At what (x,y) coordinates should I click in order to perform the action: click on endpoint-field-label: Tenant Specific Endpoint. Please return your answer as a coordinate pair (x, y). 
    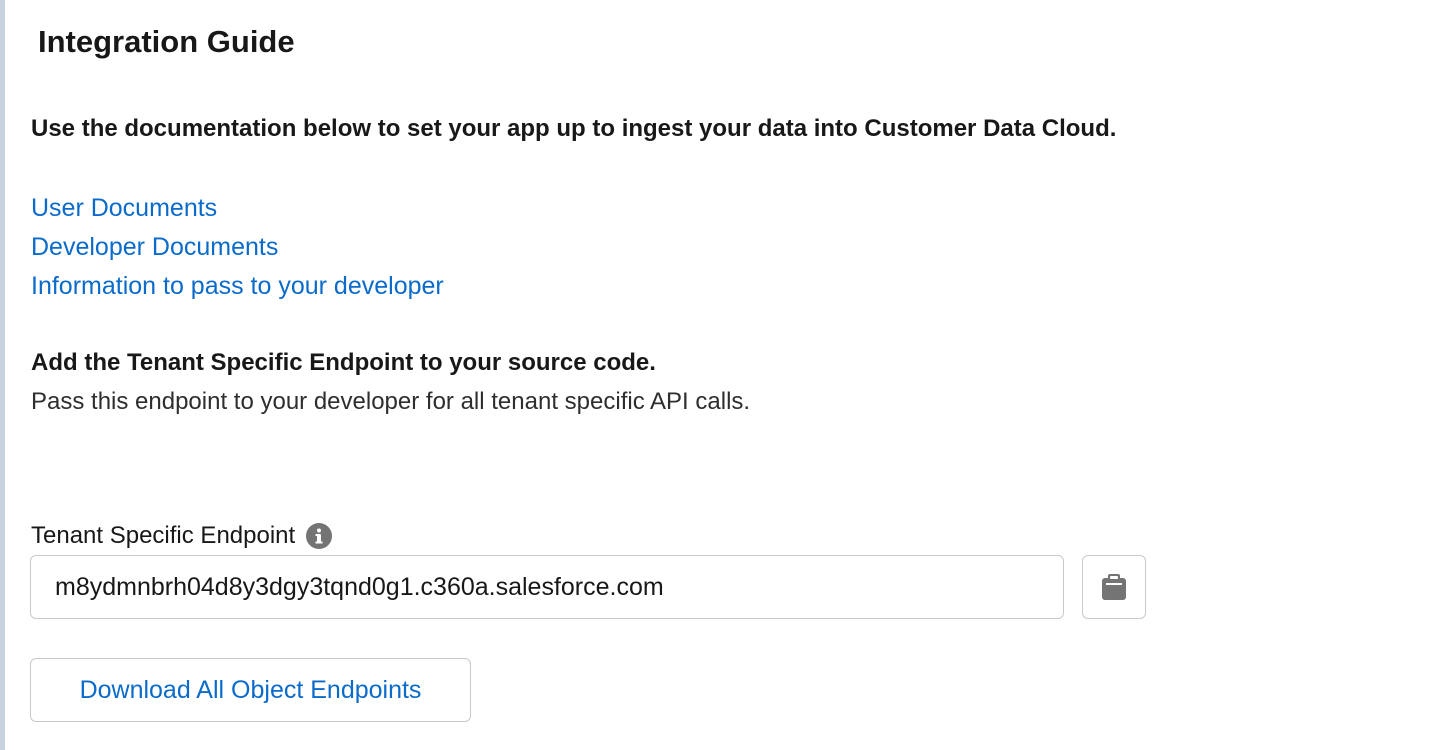
    Looking at the image, I should click on (163, 535).